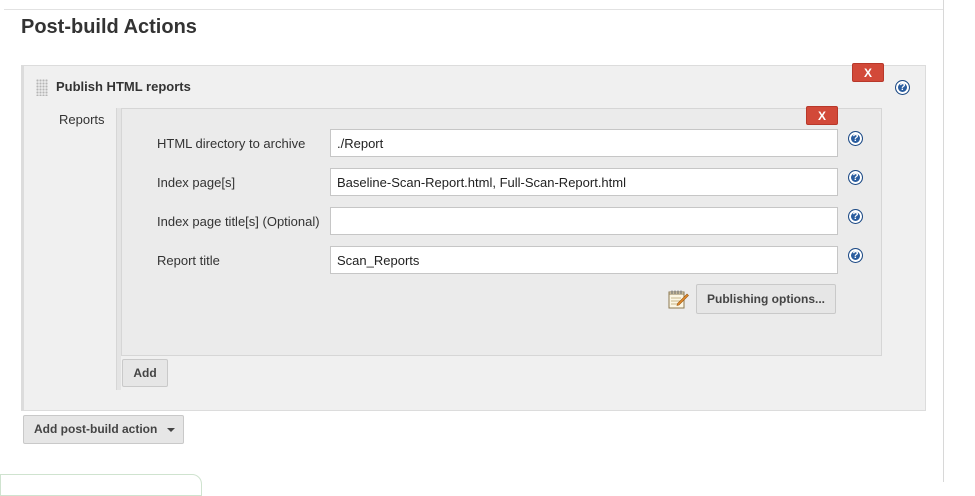 The image size is (975, 496). What do you see at coordinates (902, 87) in the screenshot?
I see `publisher-help-icon: ?` at bounding box center [902, 87].